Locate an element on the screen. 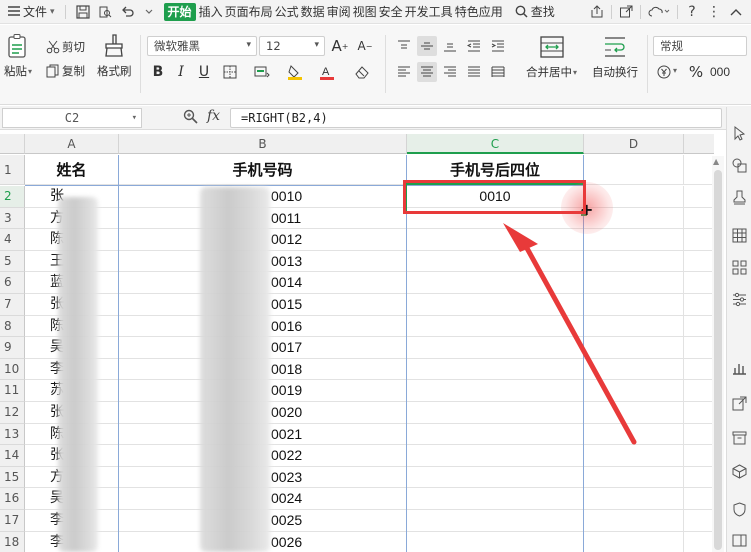 The image size is (751, 552). zoom-formula-icon is located at coordinates (190, 118).